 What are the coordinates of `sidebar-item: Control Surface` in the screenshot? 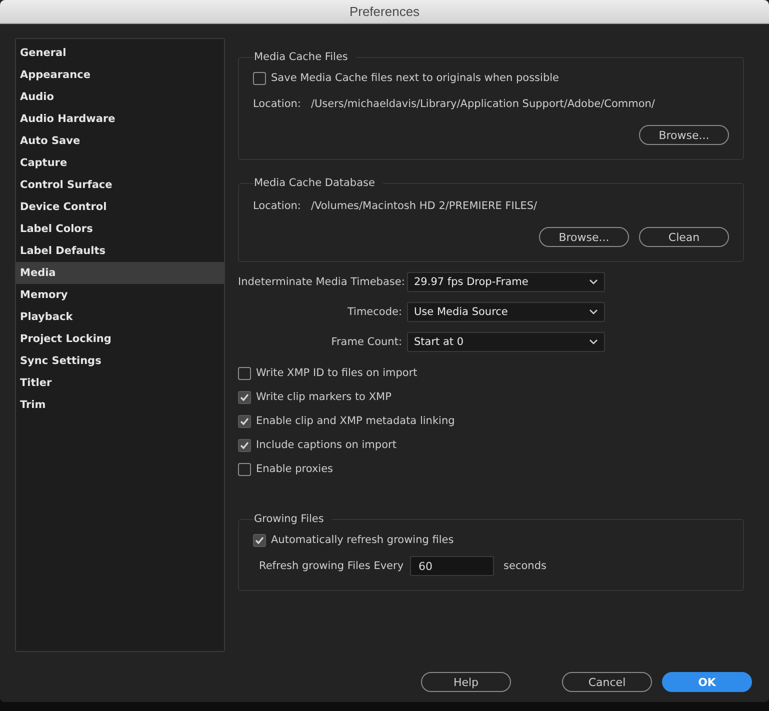 It's located at (120, 185).